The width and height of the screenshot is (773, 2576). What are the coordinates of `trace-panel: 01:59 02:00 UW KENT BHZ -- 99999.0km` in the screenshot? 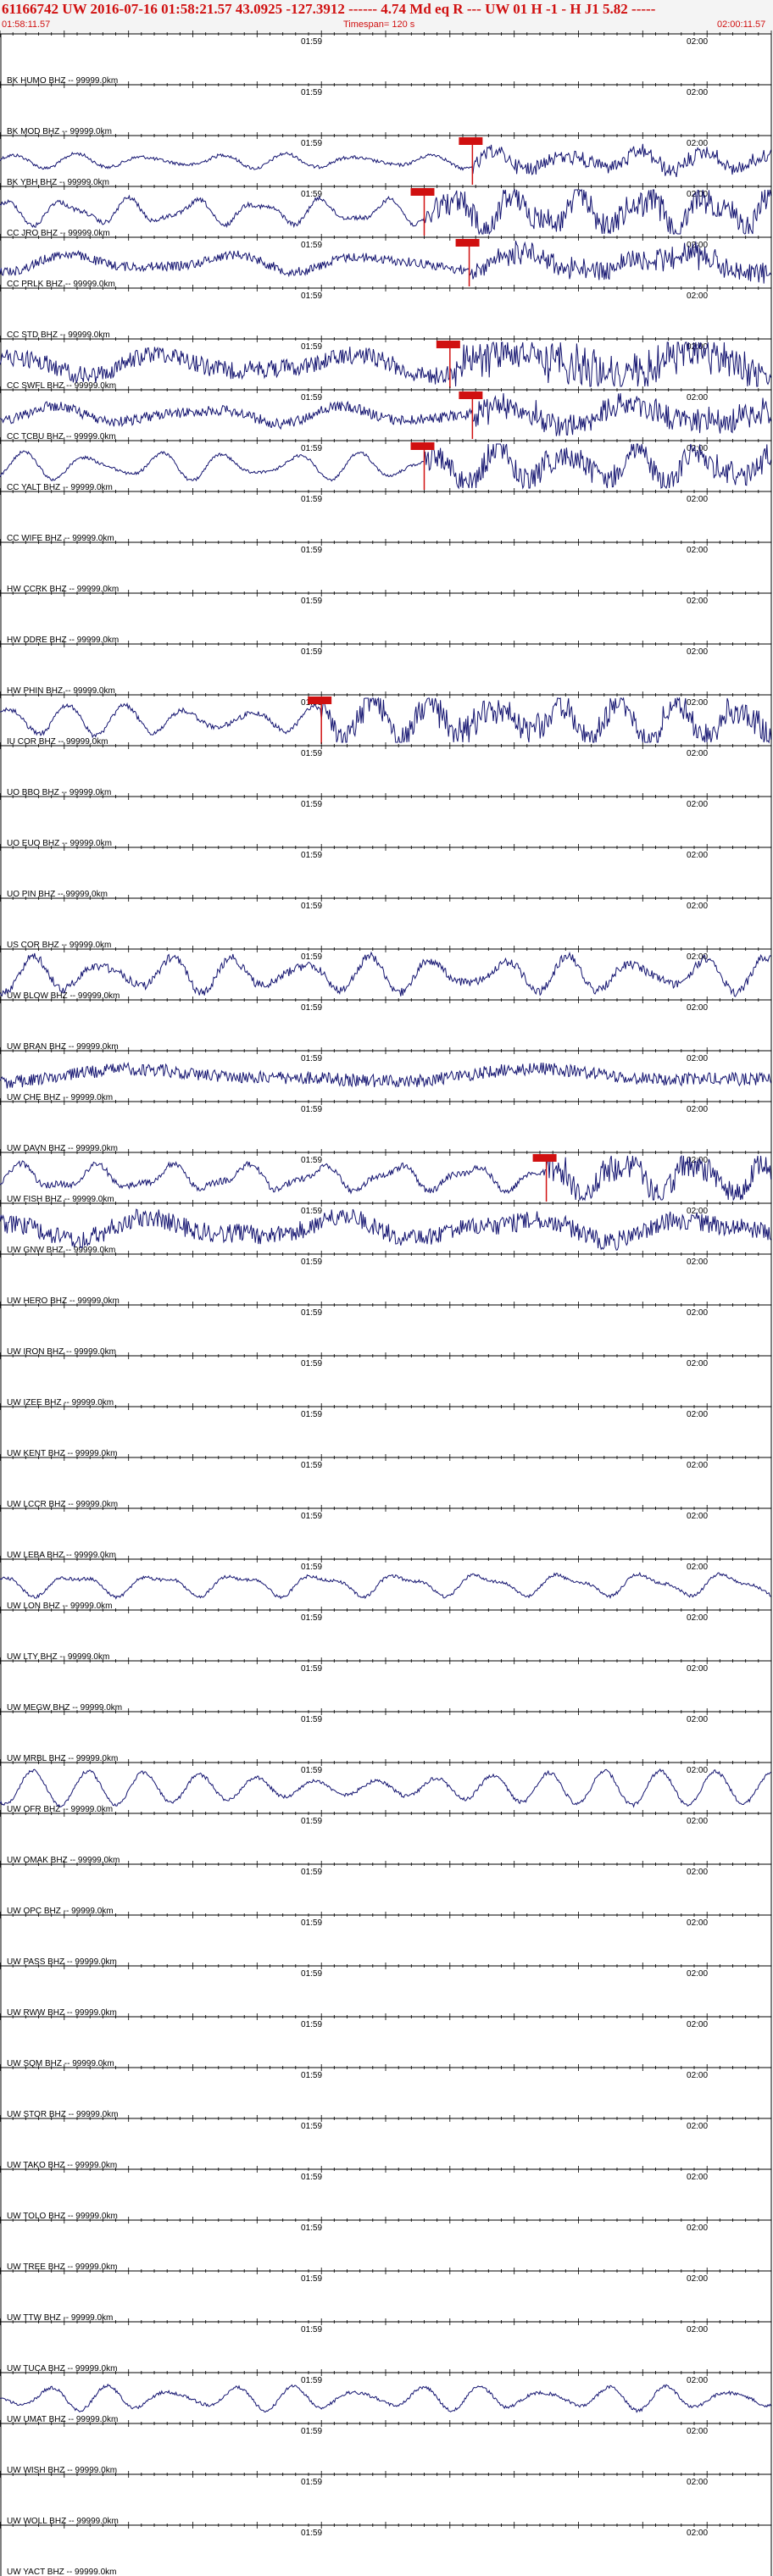 It's located at (386, 1430).